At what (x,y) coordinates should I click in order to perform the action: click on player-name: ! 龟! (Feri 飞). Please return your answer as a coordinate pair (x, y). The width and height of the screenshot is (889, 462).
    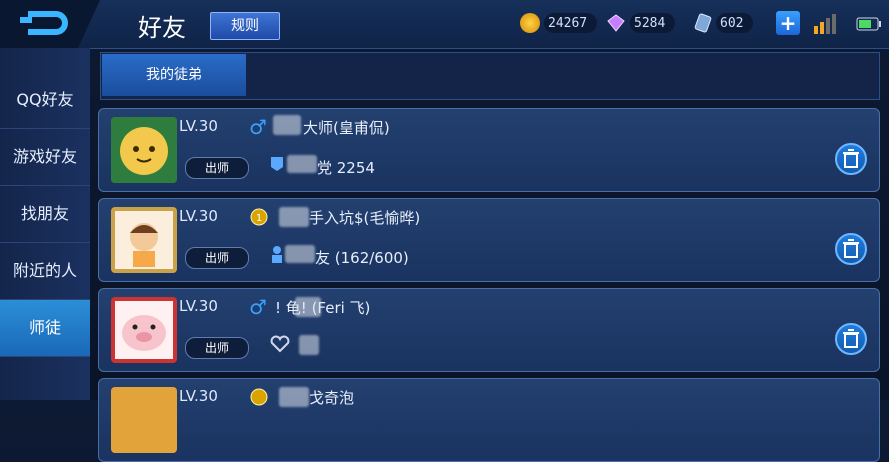
    Looking at the image, I should click on (323, 308).